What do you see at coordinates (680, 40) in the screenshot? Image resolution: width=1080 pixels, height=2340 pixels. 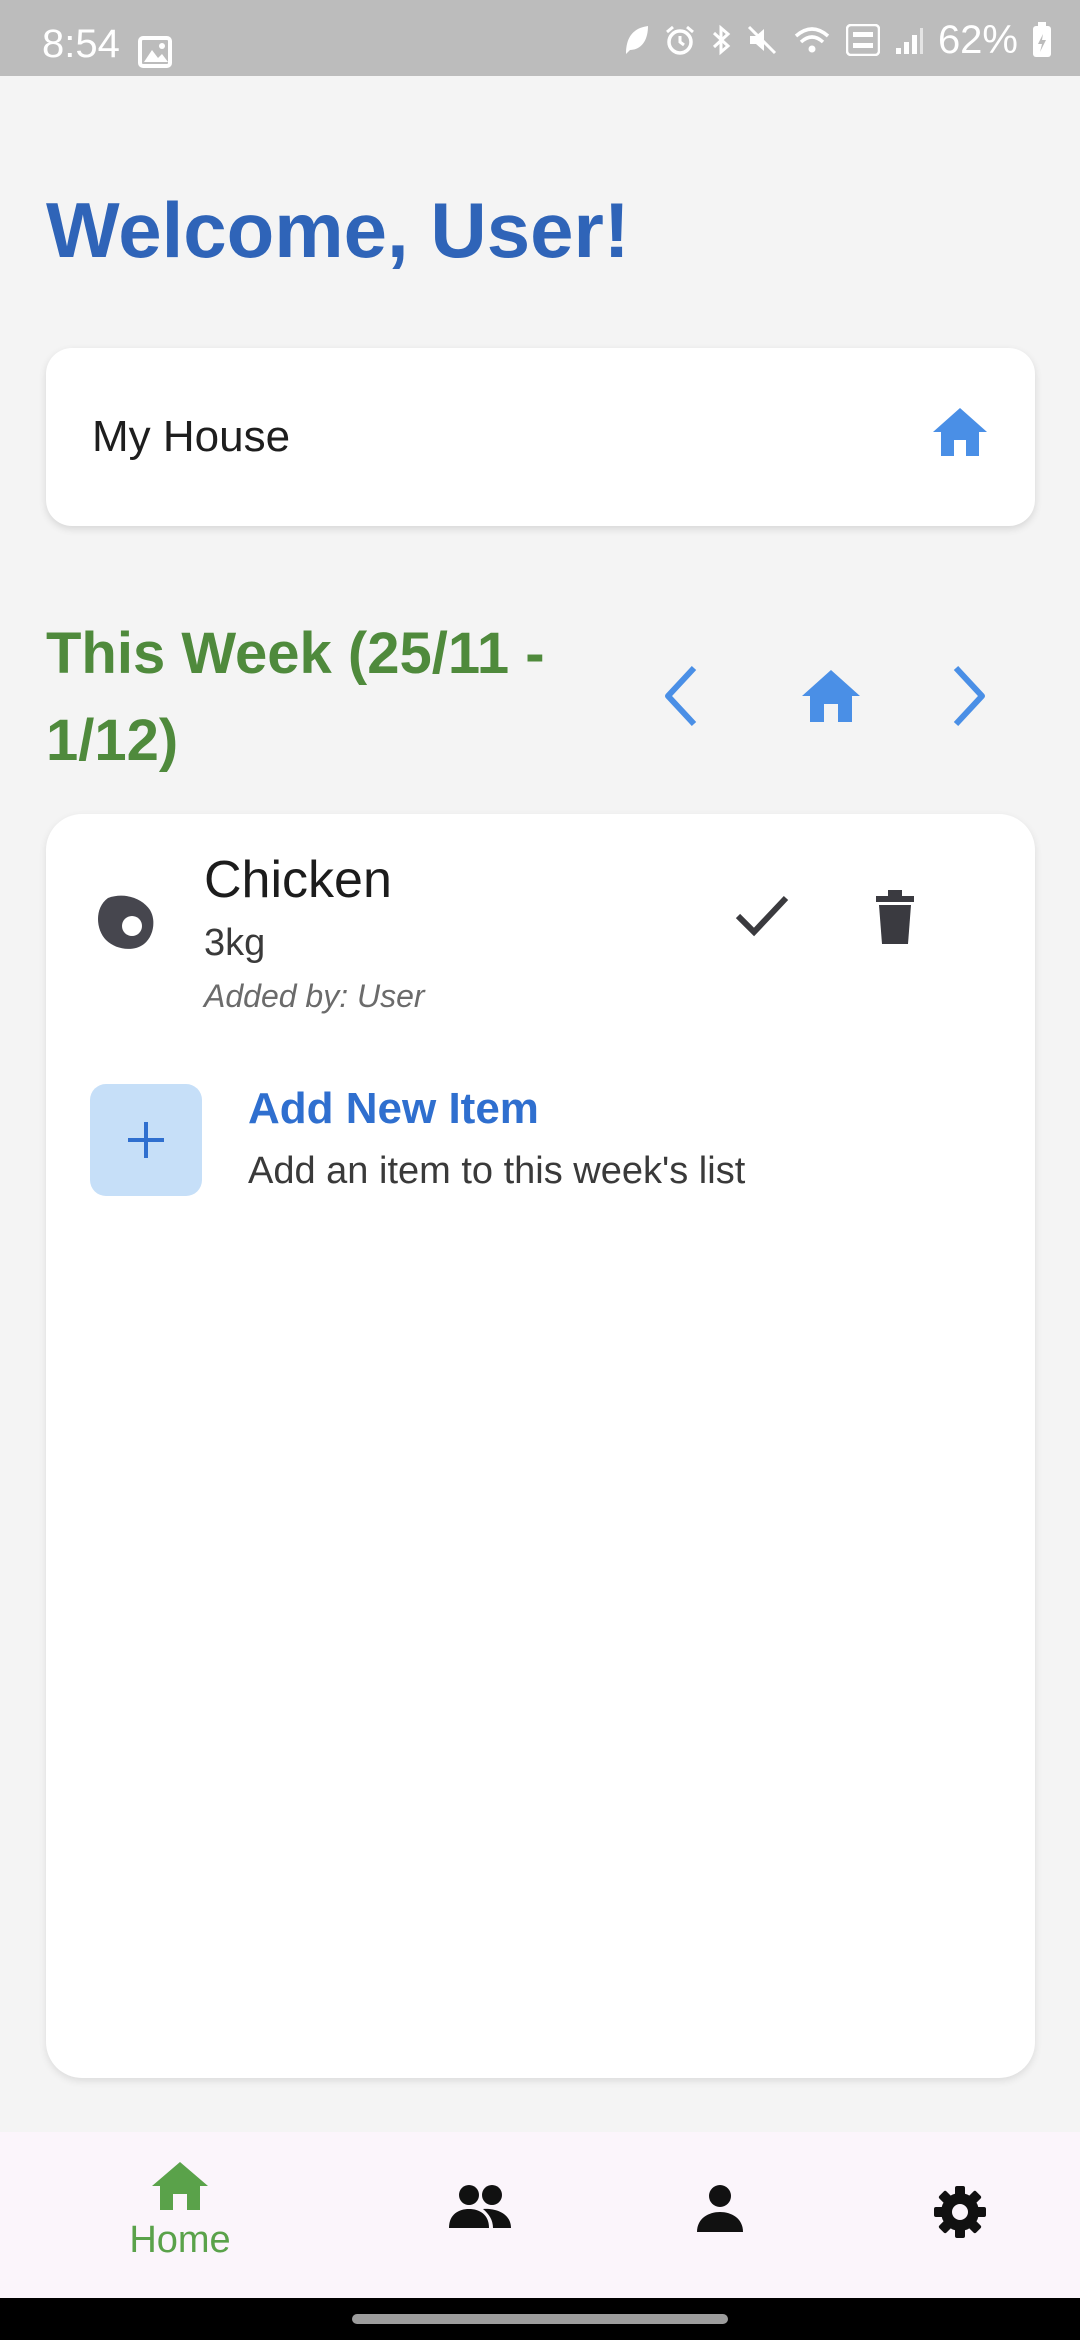 I see `alarm-icon` at bounding box center [680, 40].